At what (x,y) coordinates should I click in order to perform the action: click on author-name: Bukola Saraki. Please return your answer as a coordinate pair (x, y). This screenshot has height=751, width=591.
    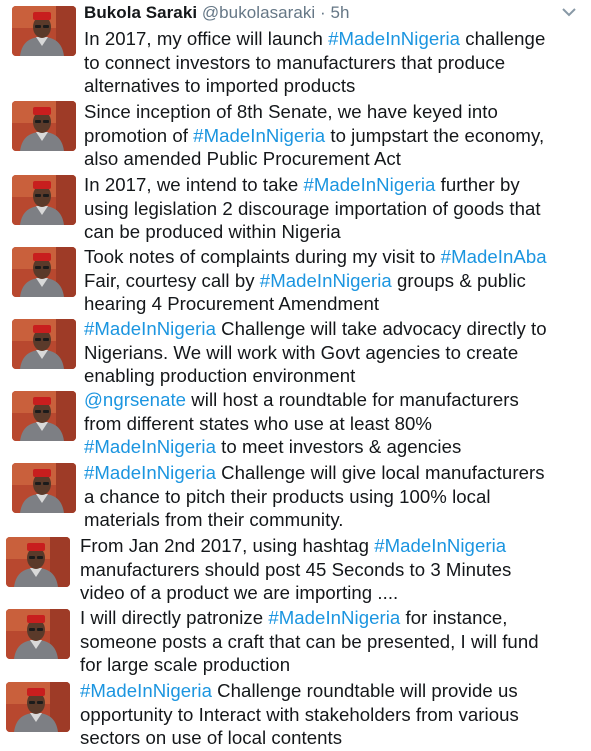
    Looking at the image, I should click on (140, 12).